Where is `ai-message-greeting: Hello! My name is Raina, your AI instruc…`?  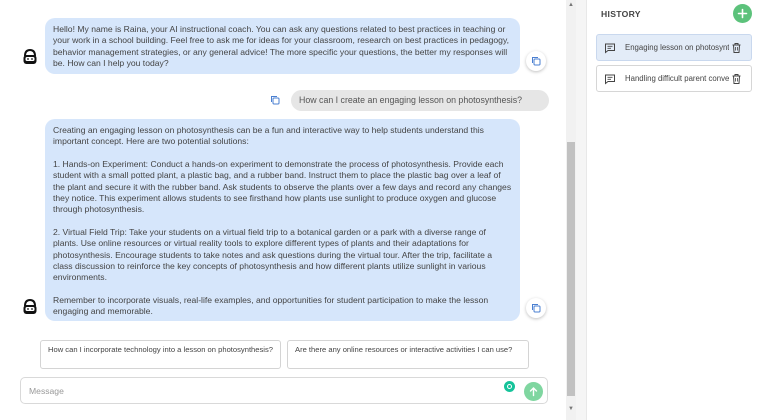 ai-message-greeting: Hello! My name is Raina, your AI instruc… is located at coordinates (282, 46).